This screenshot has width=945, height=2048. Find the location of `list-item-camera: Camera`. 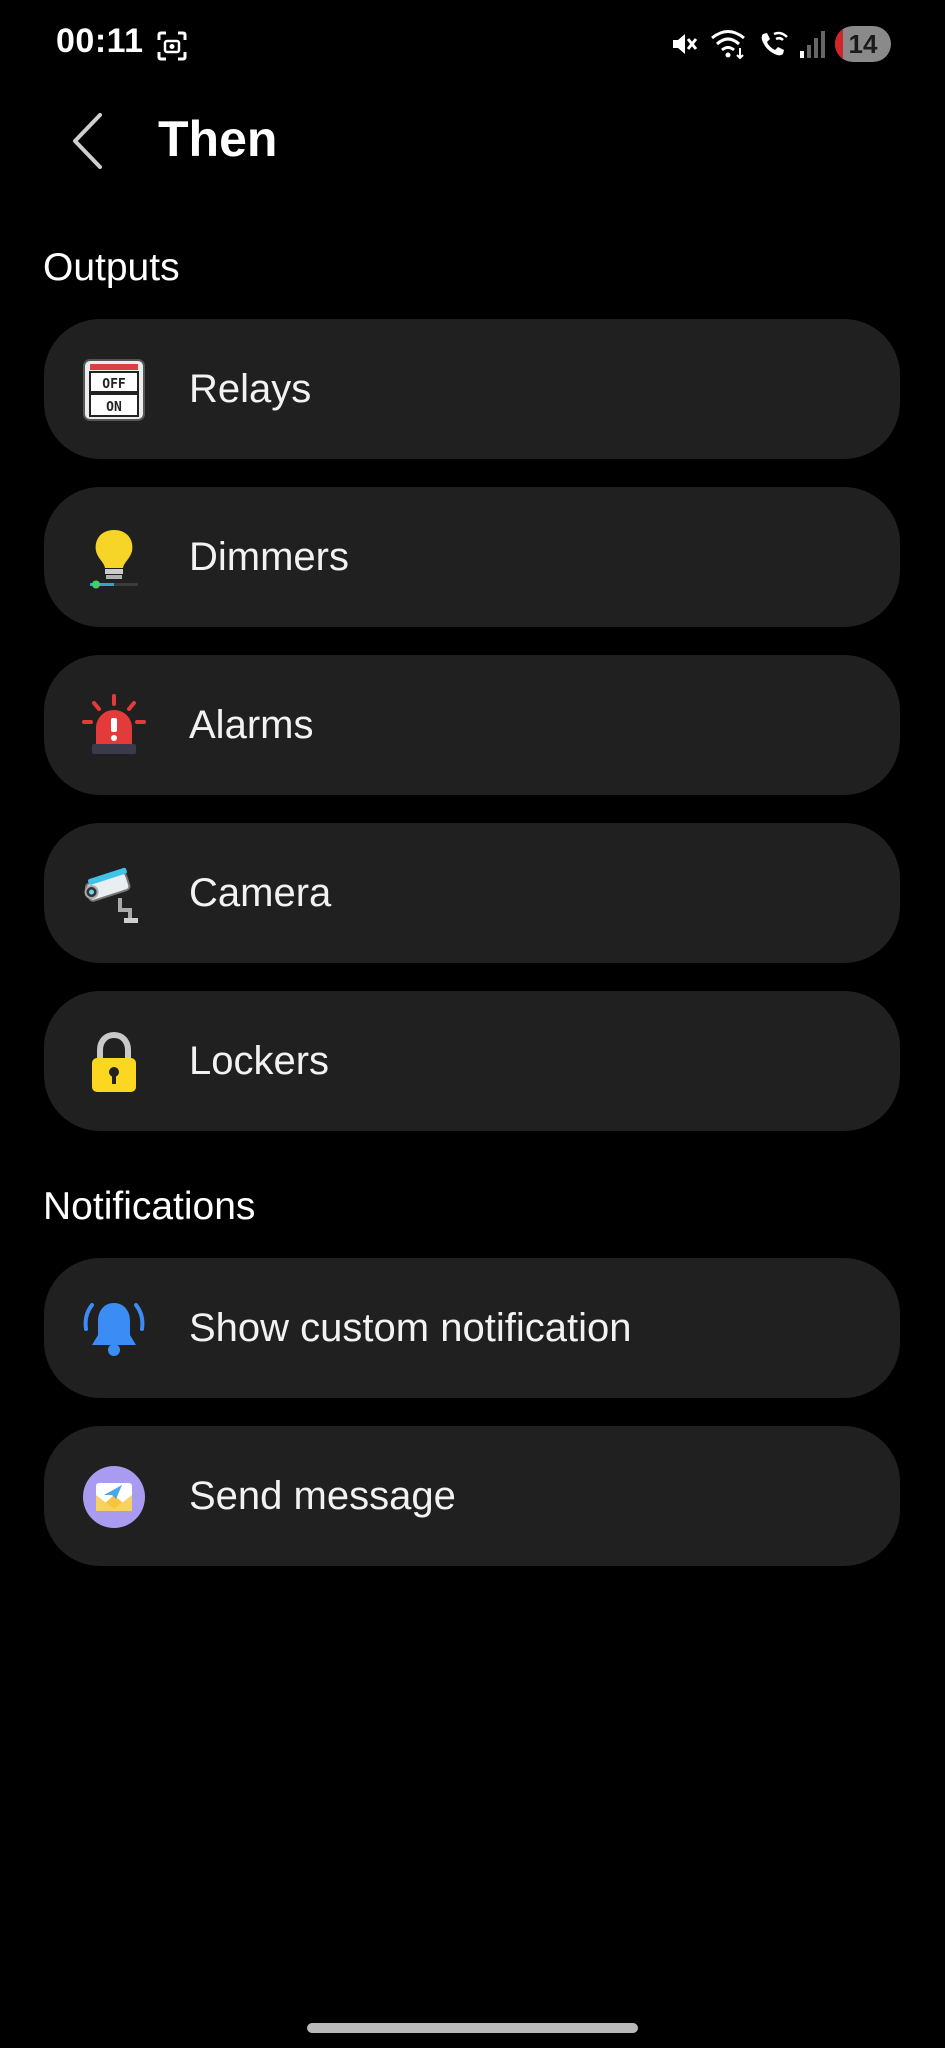

list-item-camera: Camera is located at coordinates (472, 893).